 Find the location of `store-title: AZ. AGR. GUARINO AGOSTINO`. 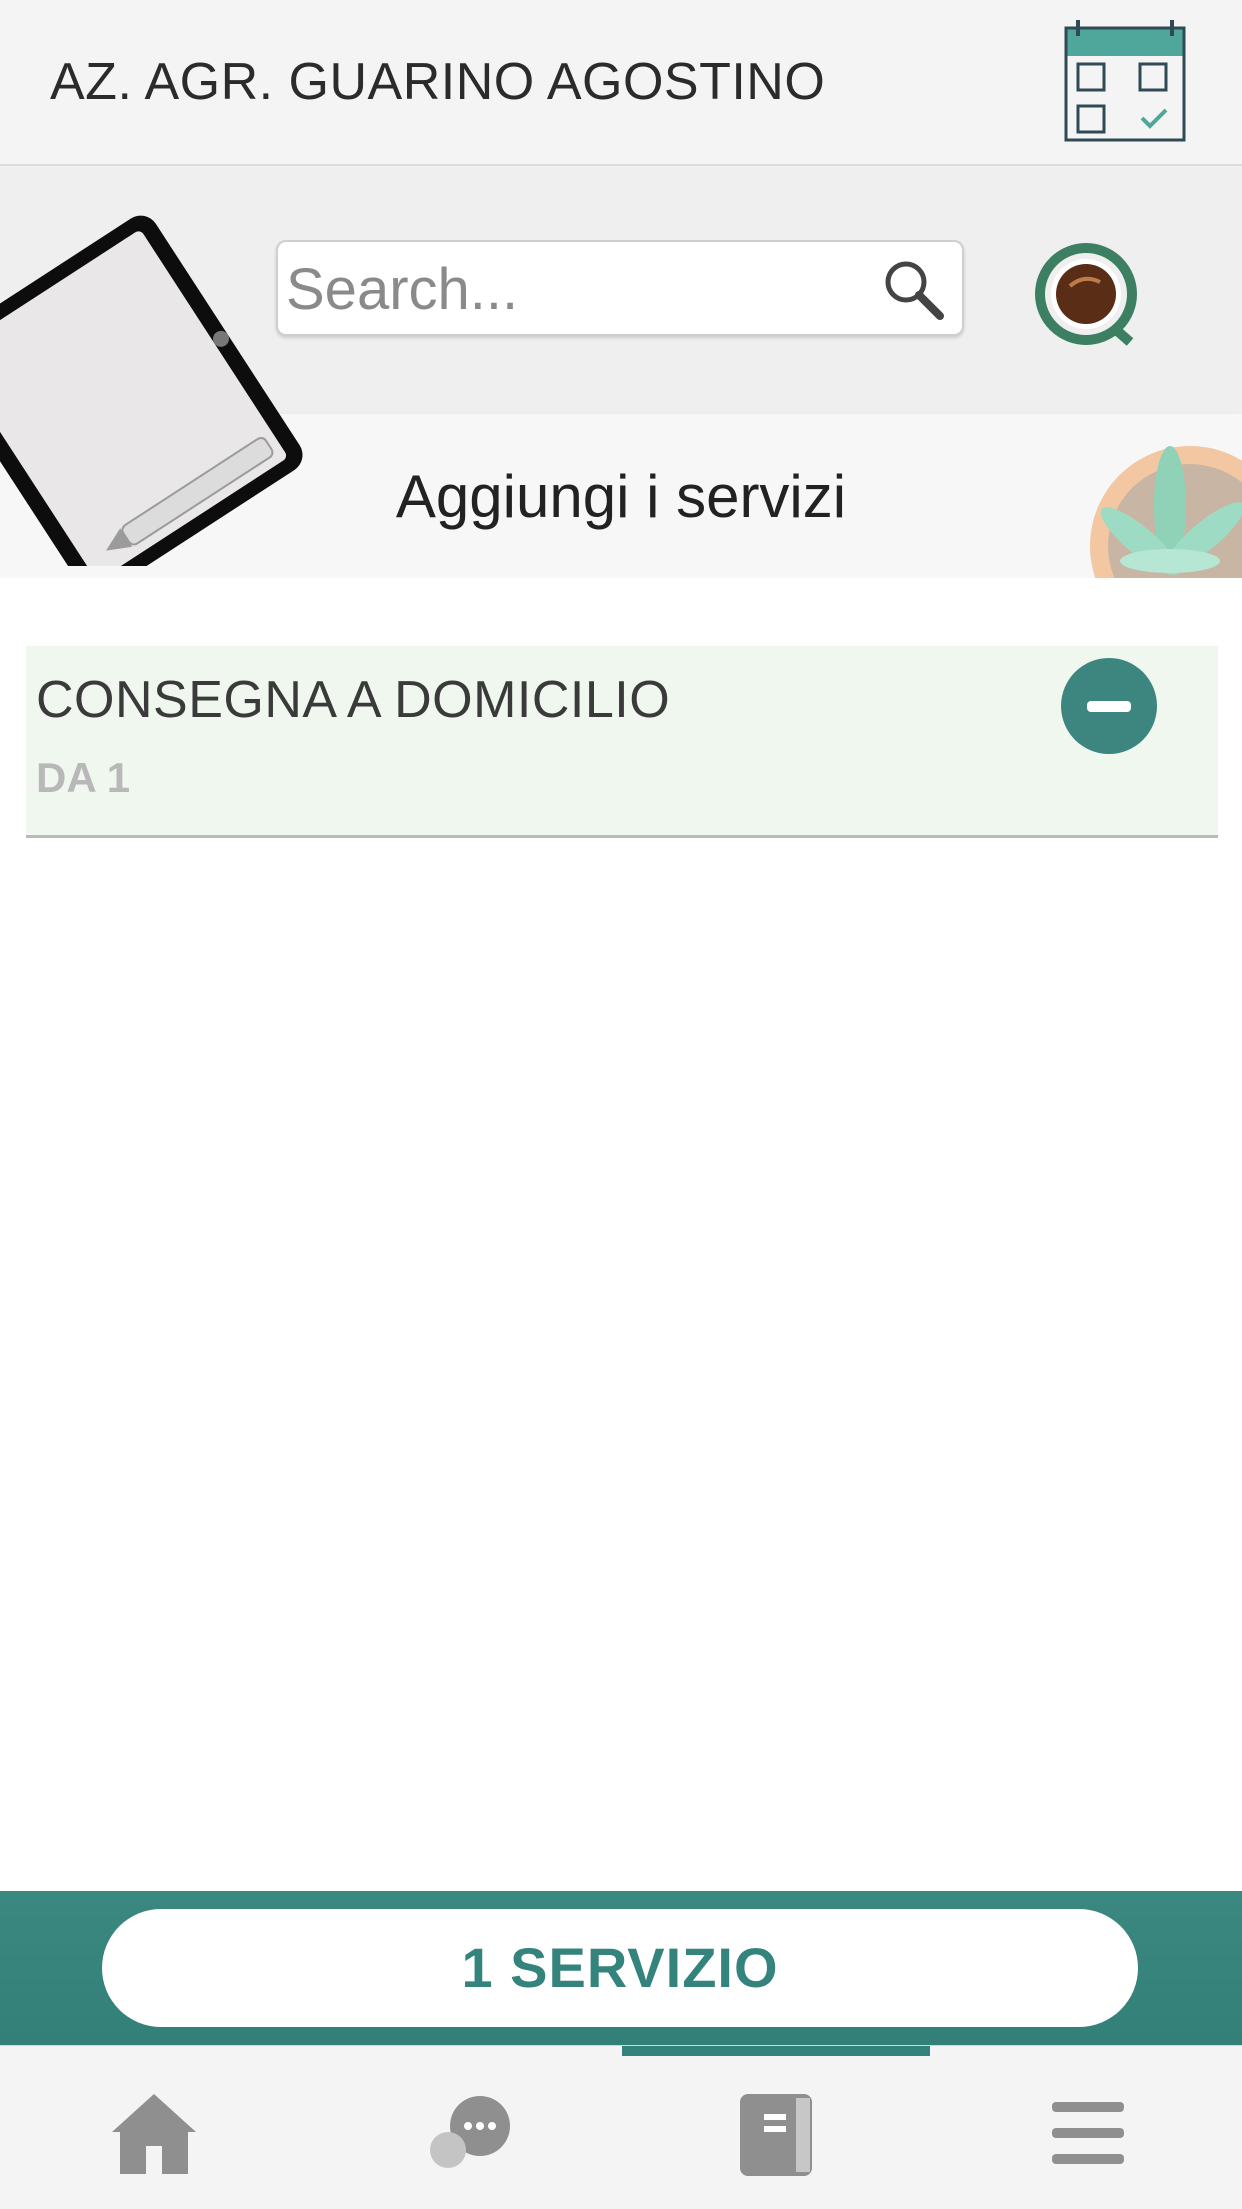

store-title: AZ. AGR. GUARINO AGOSTINO is located at coordinates (438, 82).